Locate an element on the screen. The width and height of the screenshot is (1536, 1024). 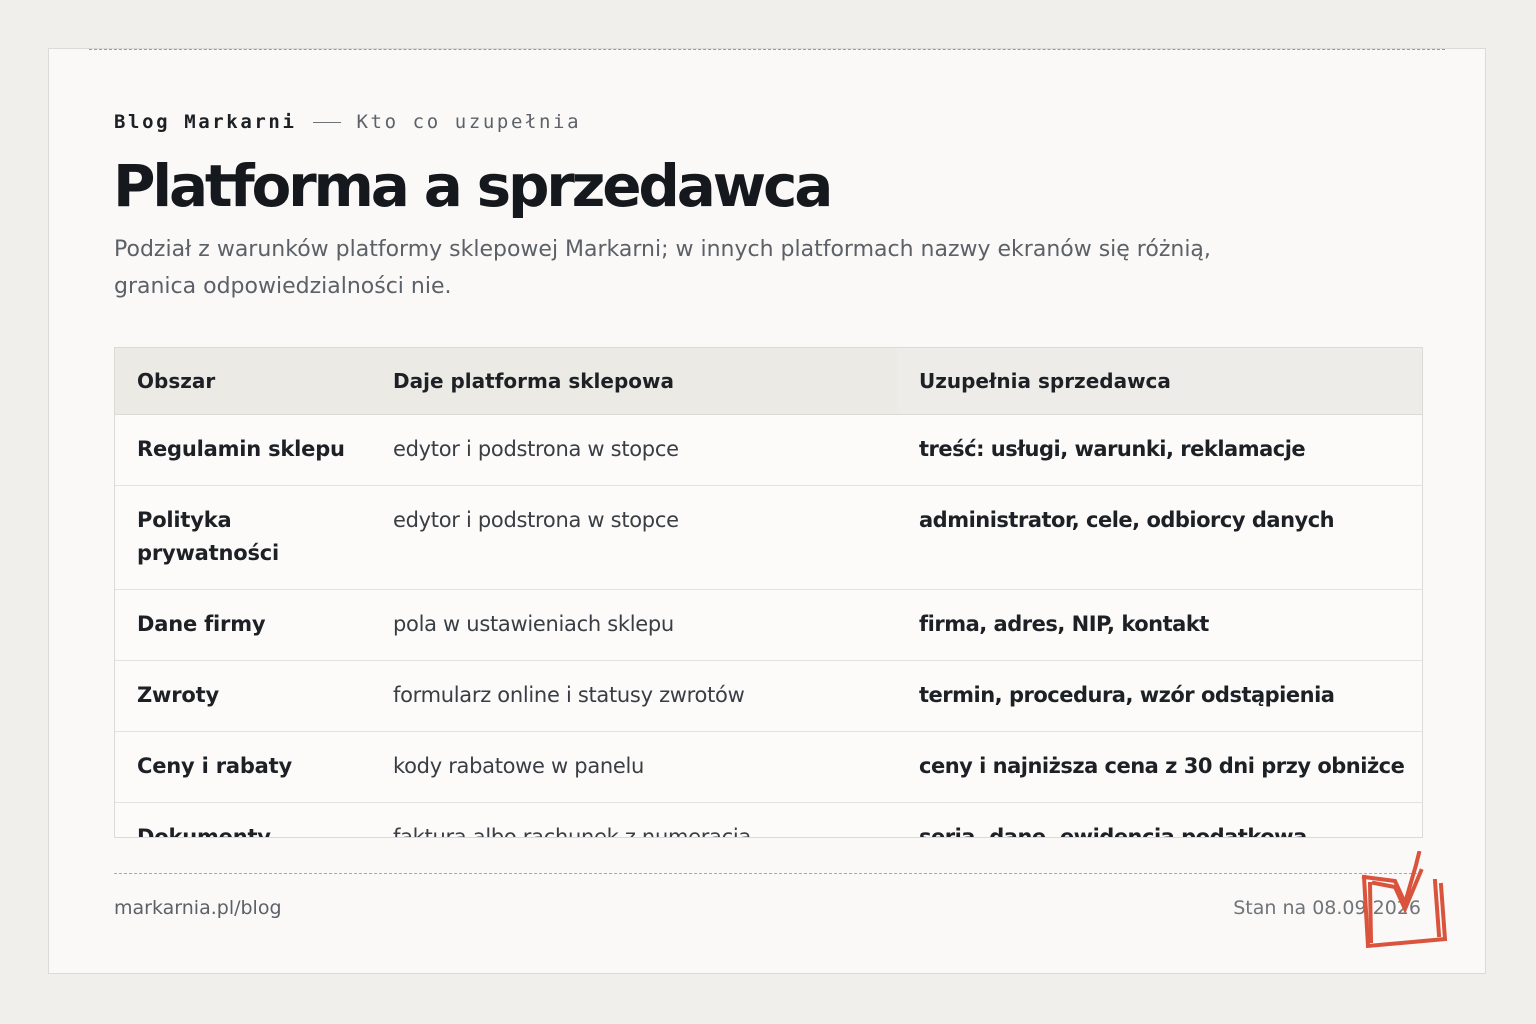
kicker: Blog Markarni Kto co uzupełnia is located at coordinates (347, 122).